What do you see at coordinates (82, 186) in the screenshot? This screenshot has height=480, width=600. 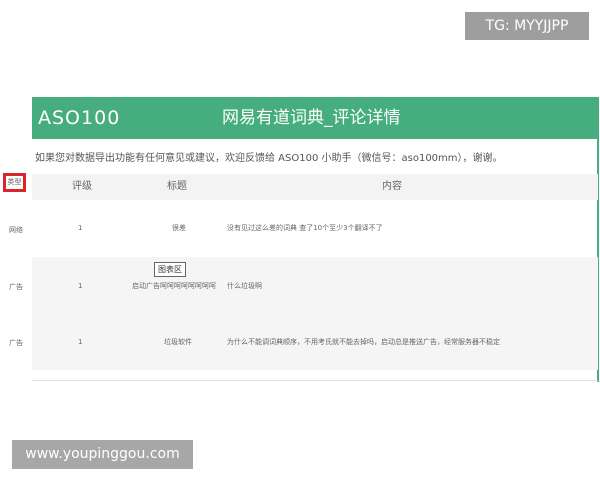 I see `column-header-rating: 评级` at bounding box center [82, 186].